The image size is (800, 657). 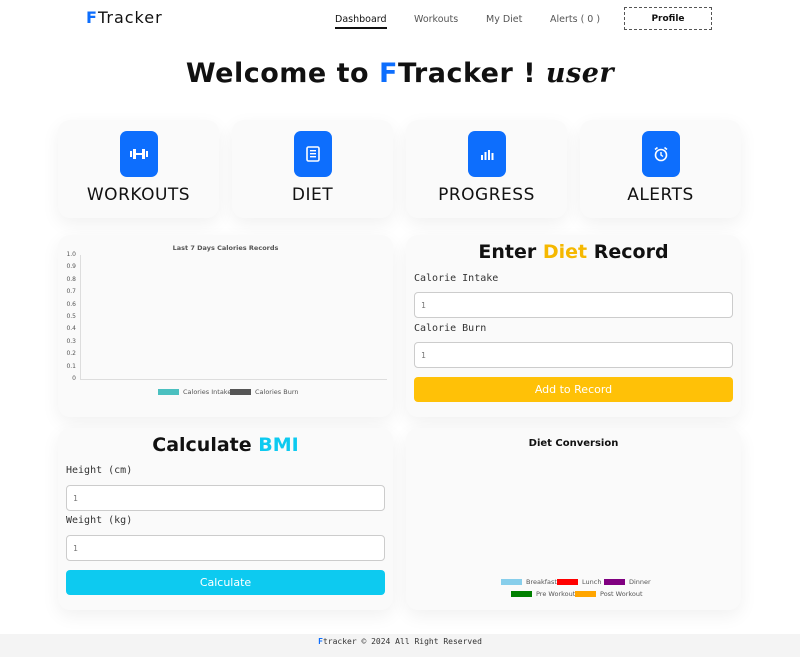 What do you see at coordinates (573, 305) in the screenshot?
I see `calorie-intake-input: 1` at bounding box center [573, 305].